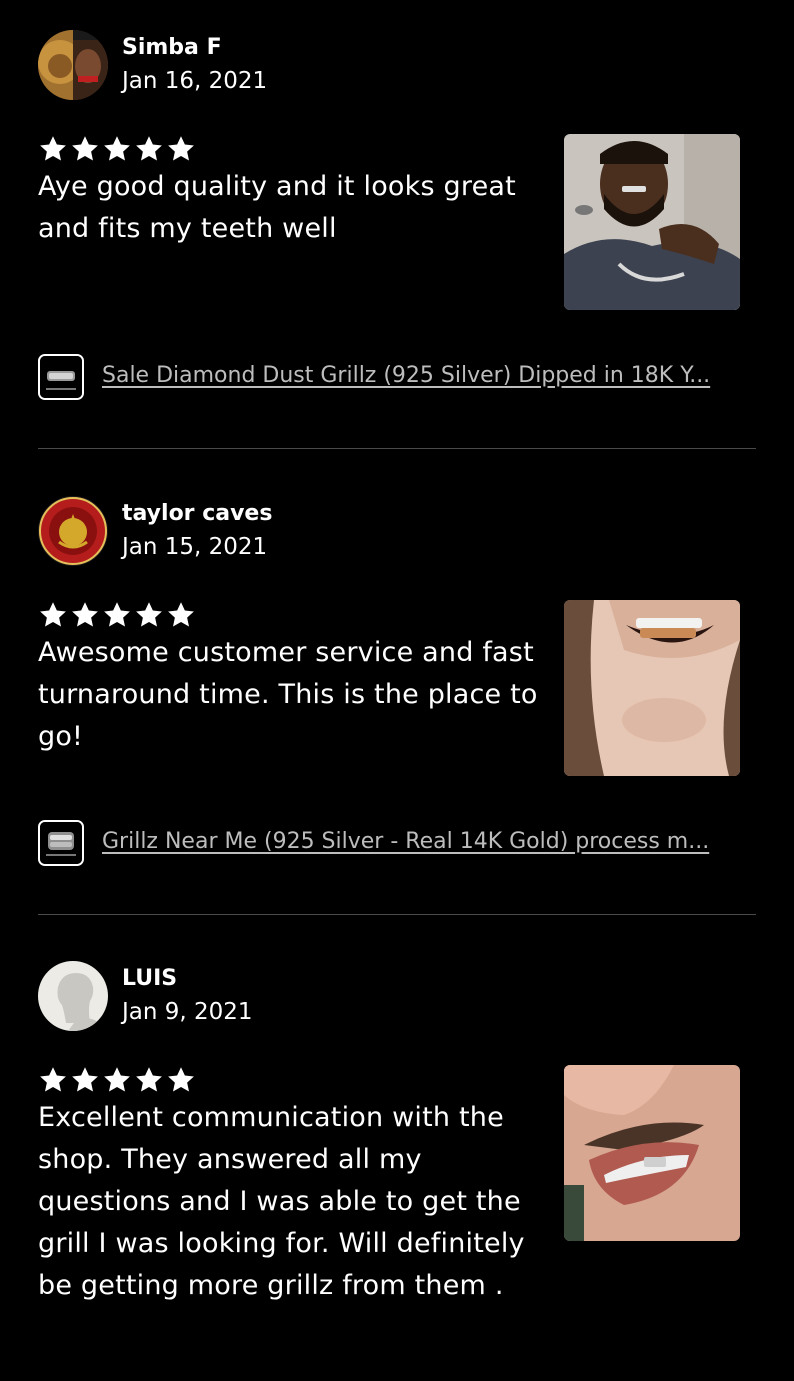  I want to click on review-date: Jan 15, 2021, so click(195, 547).